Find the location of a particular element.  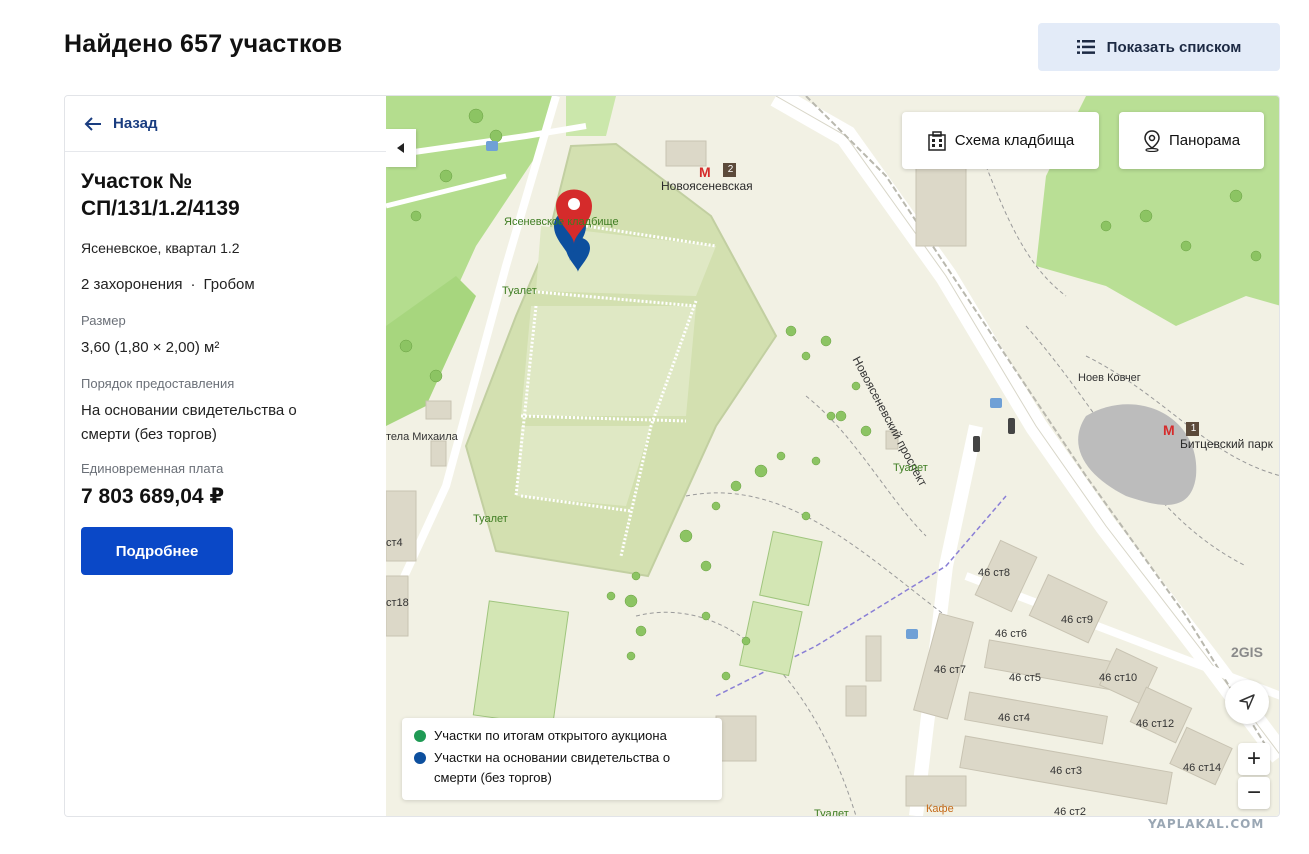

chevron-left-icon is located at coordinates (400, 148).